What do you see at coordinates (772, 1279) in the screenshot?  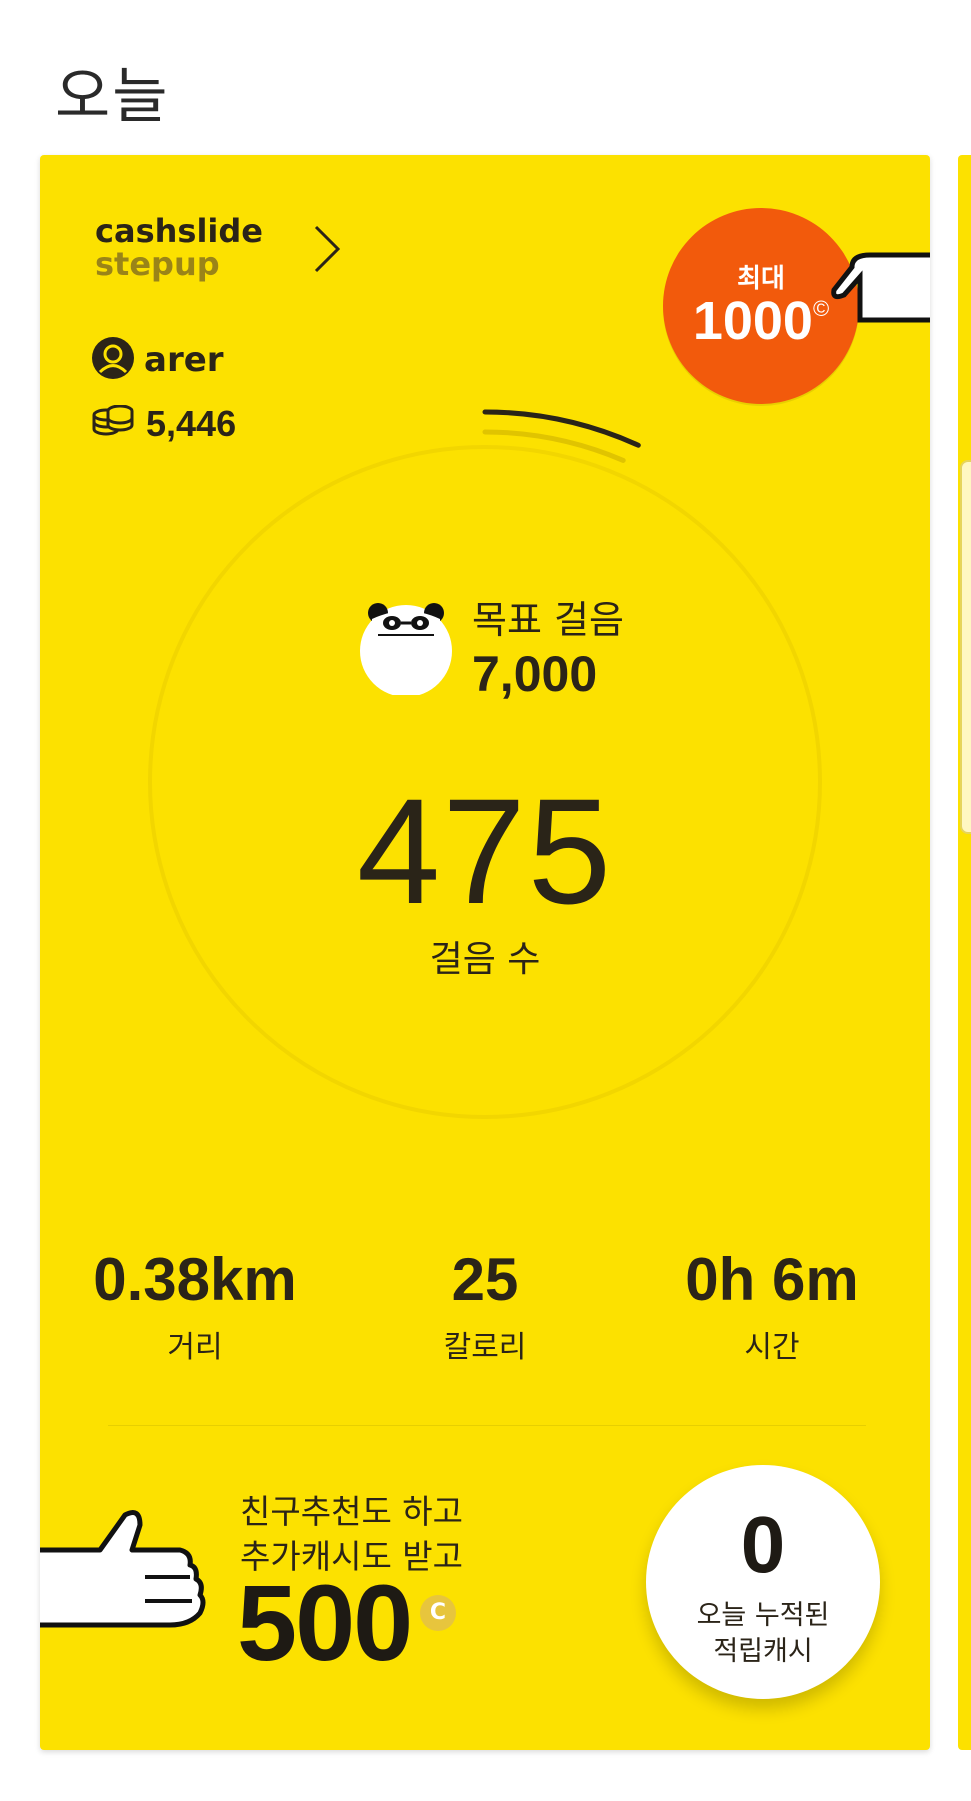 I see `stat-value: 0h 6m` at bounding box center [772, 1279].